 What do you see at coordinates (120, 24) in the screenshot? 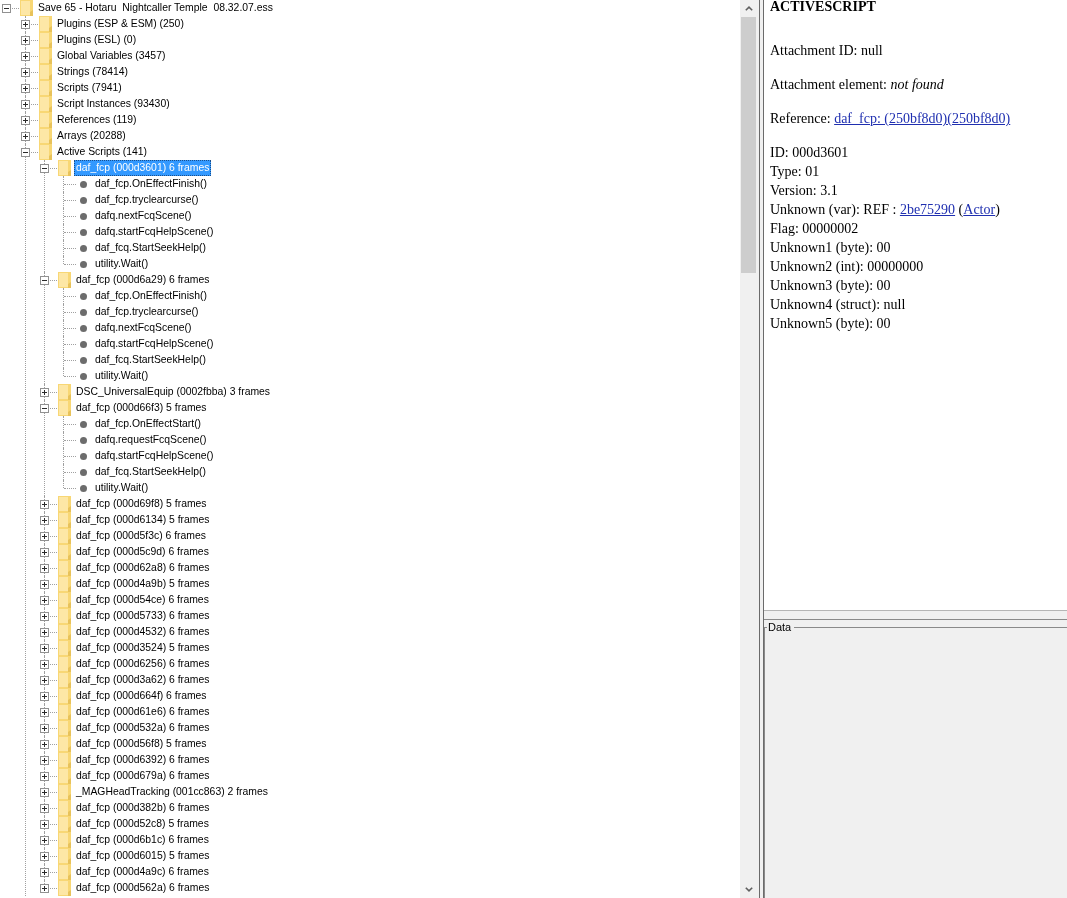
I see `tree-item: Plugins (ESP & ESM) (250)` at bounding box center [120, 24].